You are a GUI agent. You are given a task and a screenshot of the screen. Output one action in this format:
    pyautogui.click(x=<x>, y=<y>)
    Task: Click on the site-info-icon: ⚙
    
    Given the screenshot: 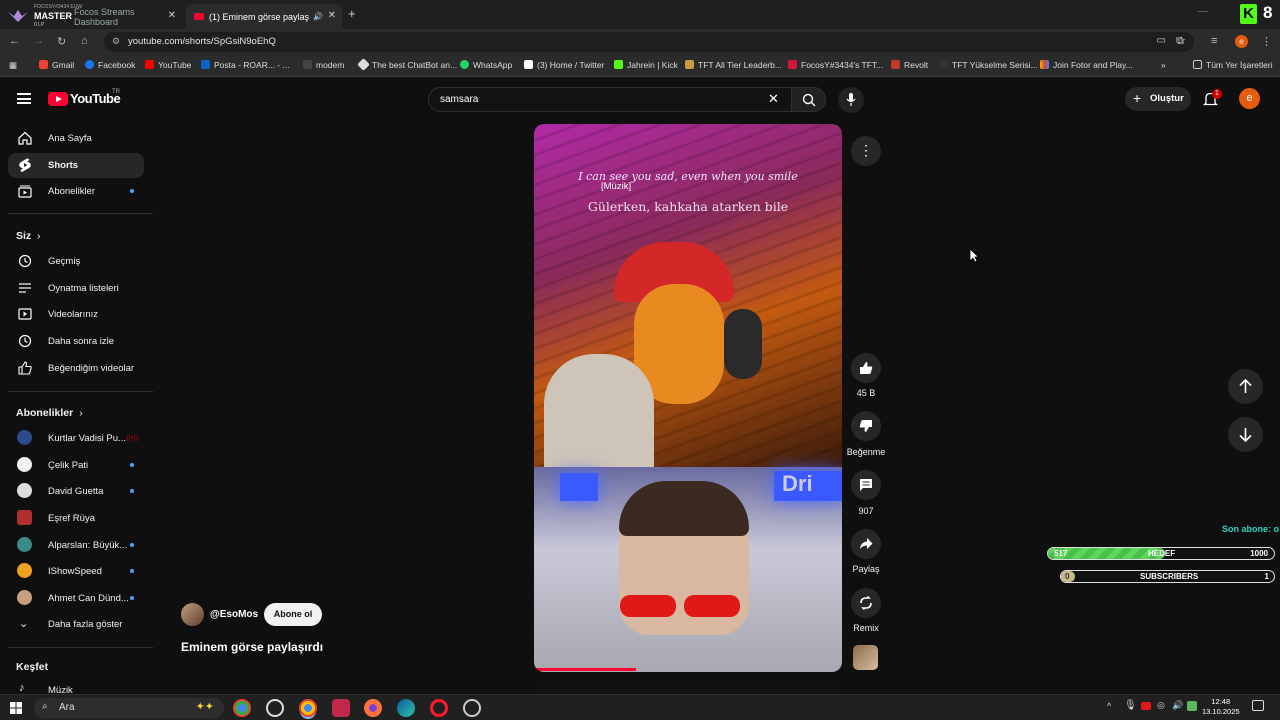 What is the action you would take?
    pyautogui.click(x=116, y=41)
    